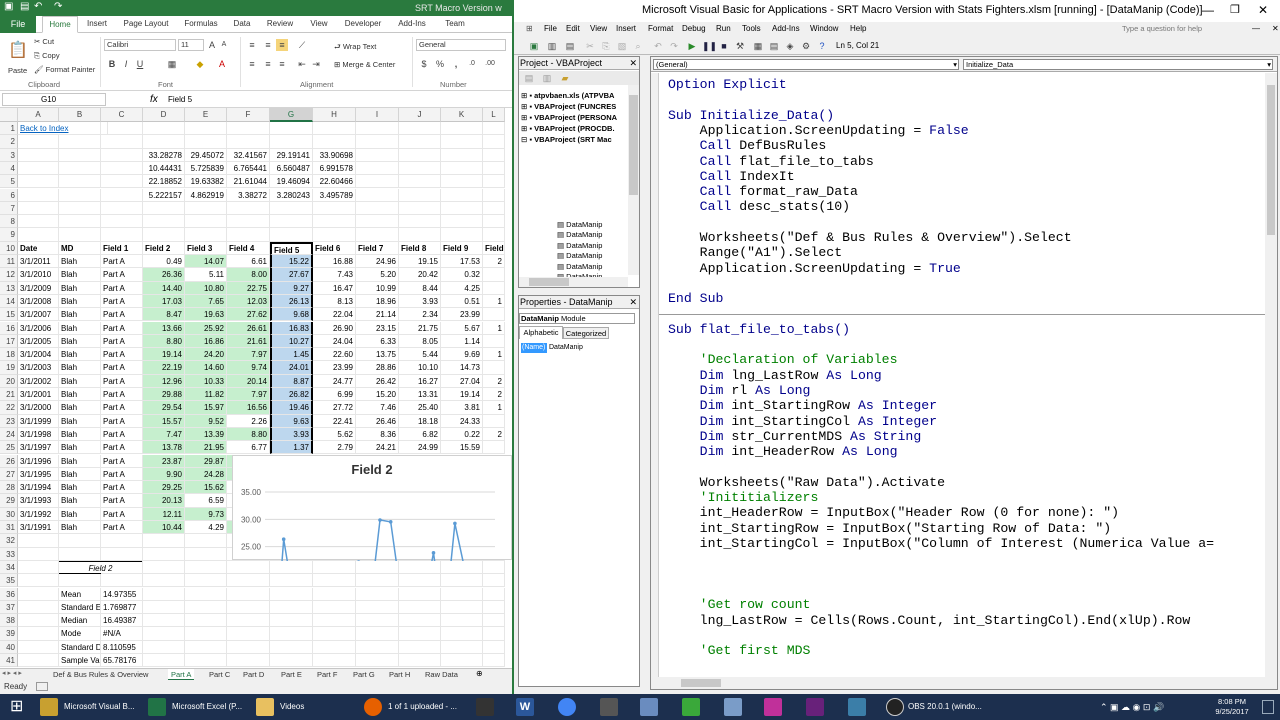 This screenshot has height=720, width=1280. What do you see at coordinates (9, 541) in the screenshot?
I see `row-header: 32` at bounding box center [9, 541].